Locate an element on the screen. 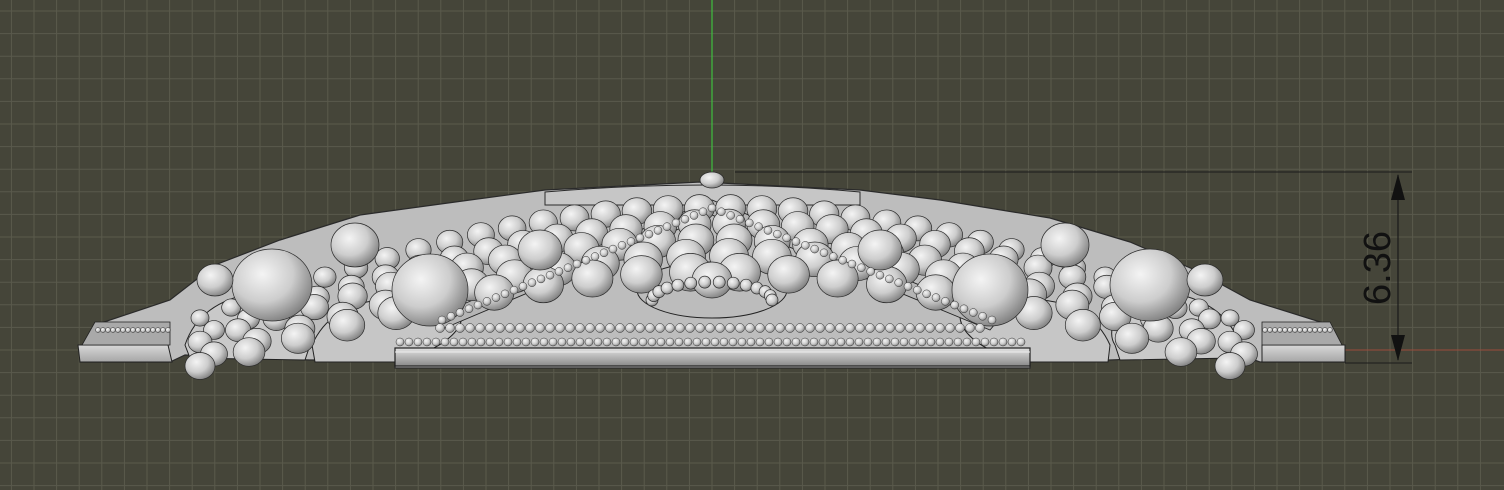 The image size is (1504, 490). left-end-ridges is located at coordinates (126, 333).